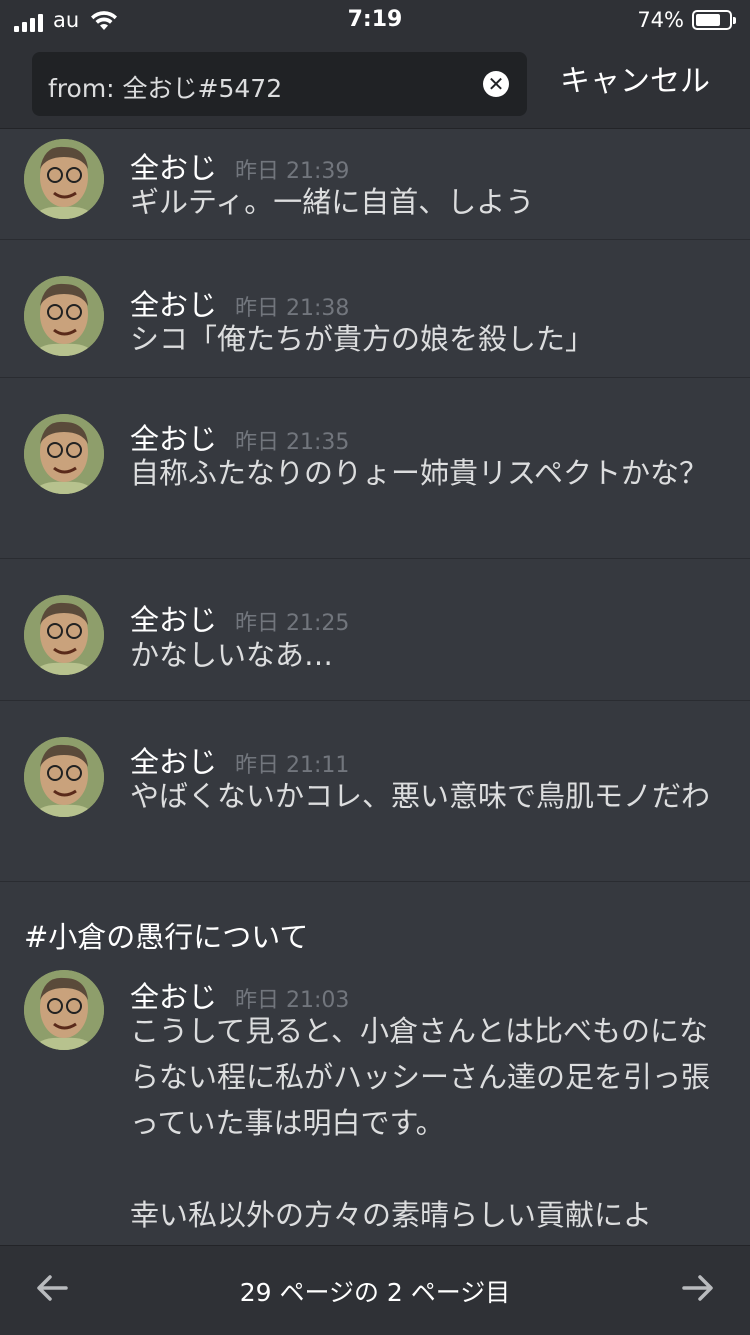 This screenshot has width=750, height=1335. What do you see at coordinates (635, 78) in the screenshot?
I see `cancel-button: キャンセル` at bounding box center [635, 78].